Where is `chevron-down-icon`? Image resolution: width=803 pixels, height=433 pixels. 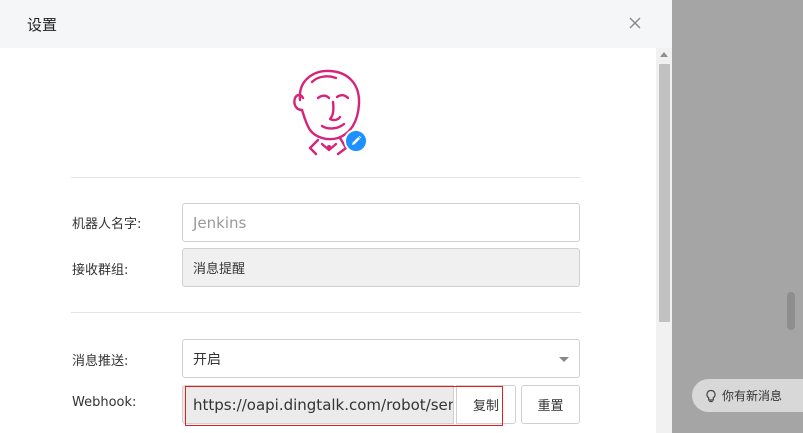 chevron-down-icon is located at coordinates (564, 359).